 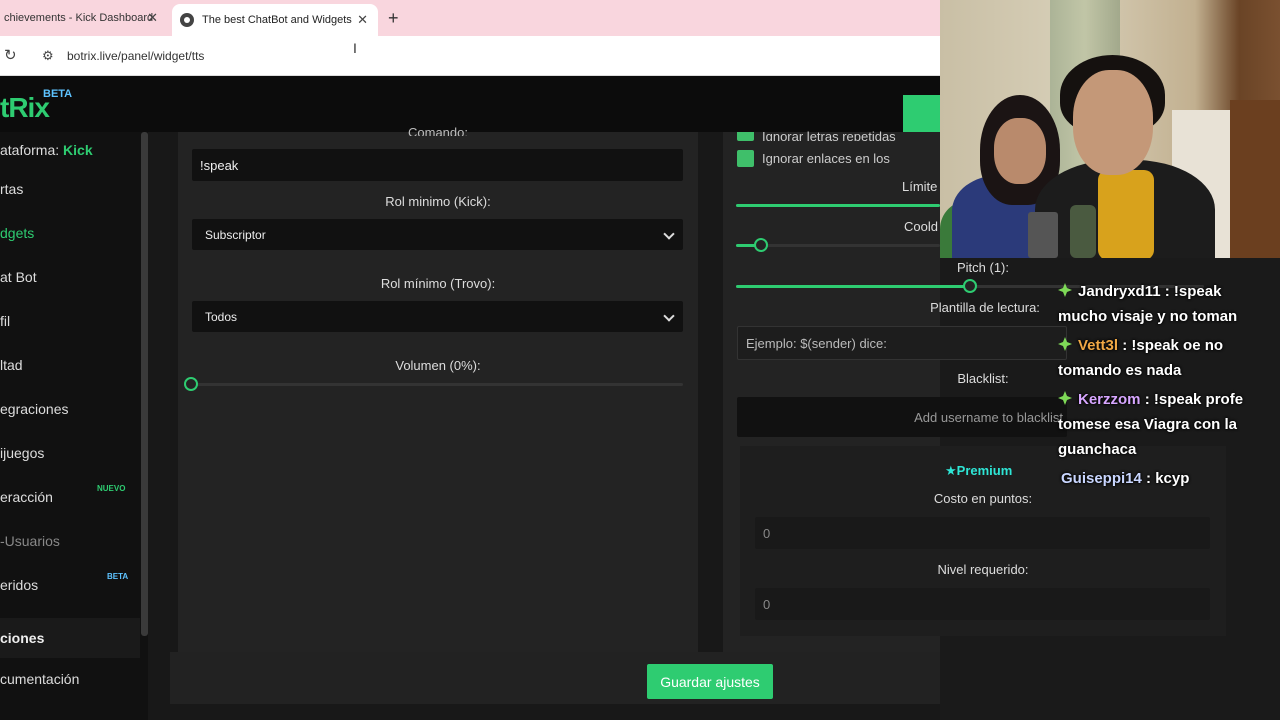 I want to click on chat-username: Vett3l, so click(x=1098, y=345).